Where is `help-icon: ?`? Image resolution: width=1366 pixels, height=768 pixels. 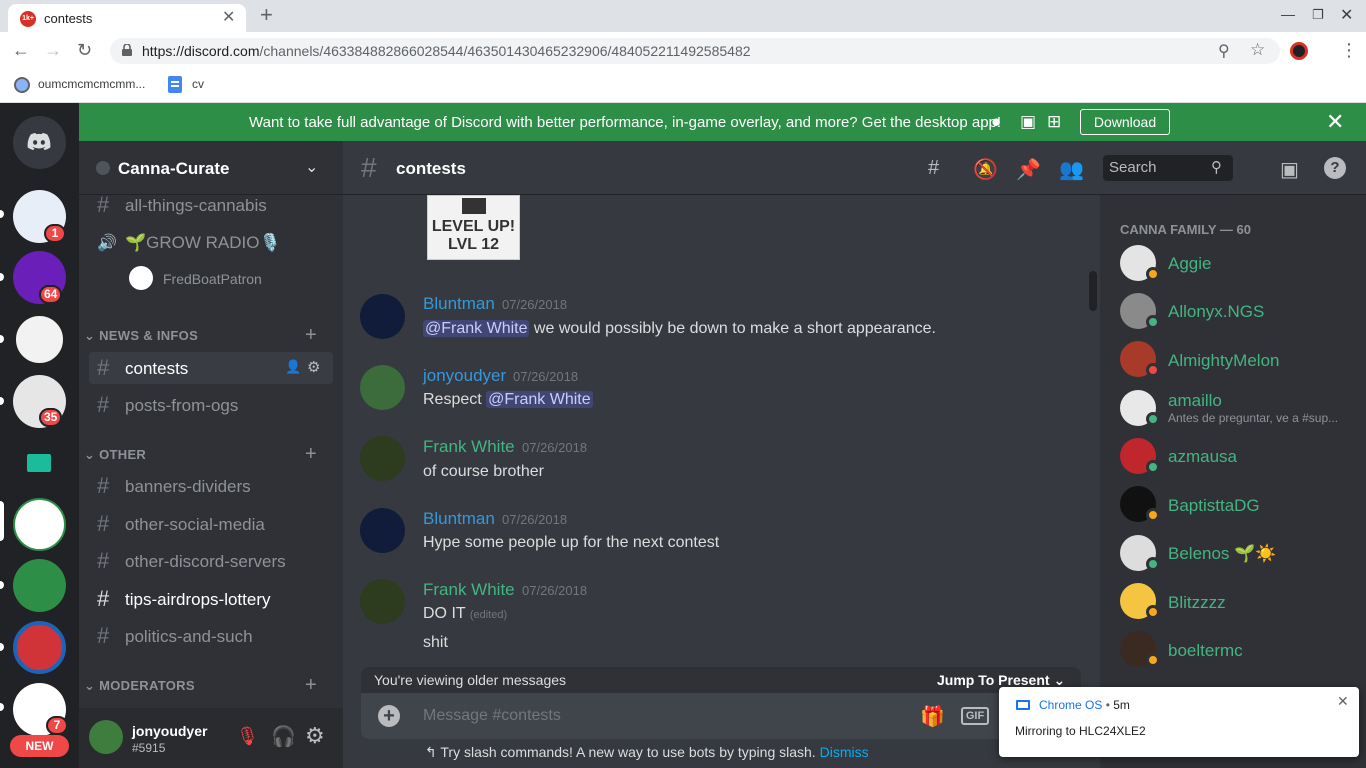
help-icon: ? is located at coordinates (1335, 168).